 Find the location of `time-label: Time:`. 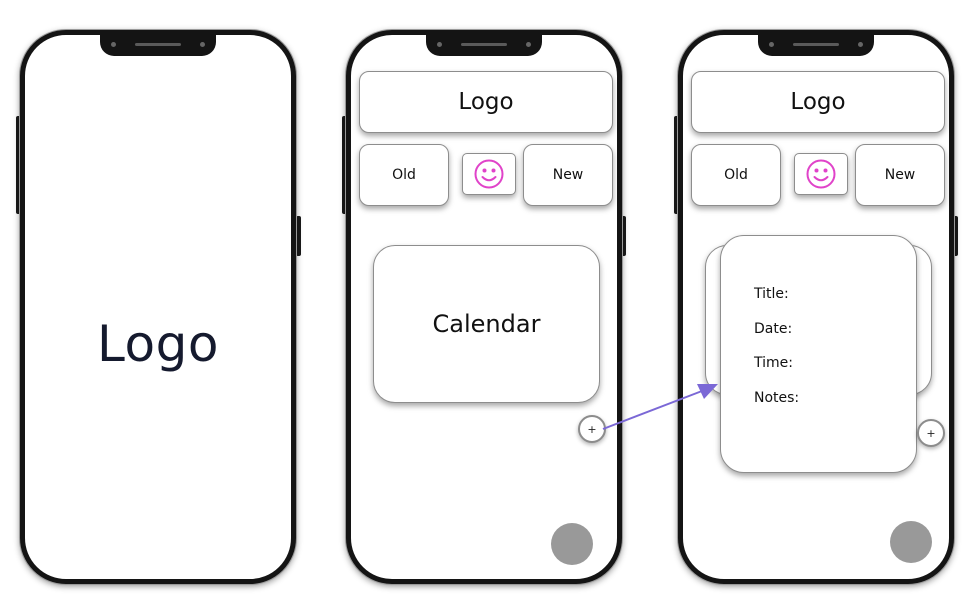

time-label: Time: is located at coordinates (773, 363).